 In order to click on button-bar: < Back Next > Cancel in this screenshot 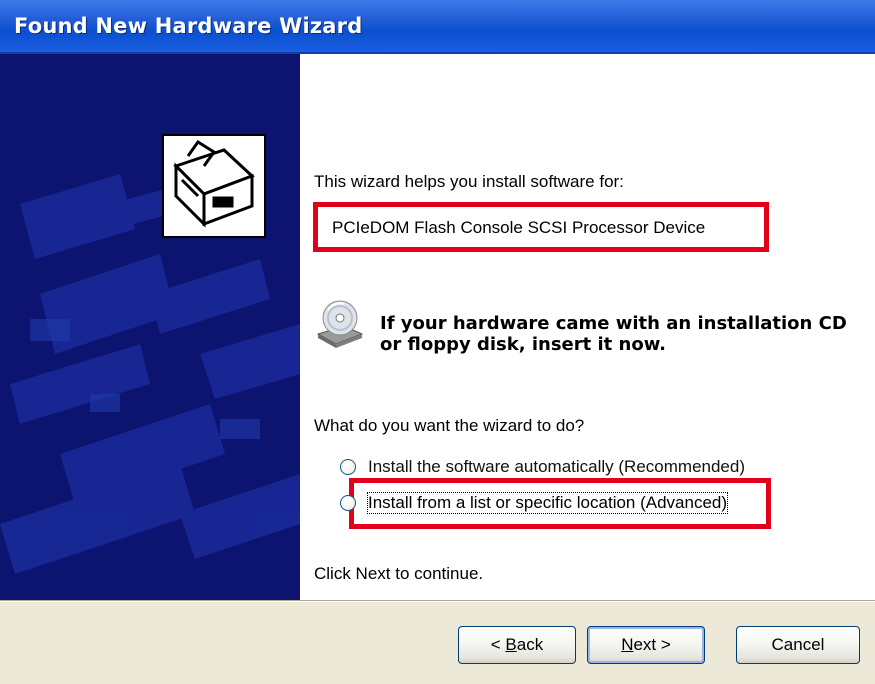, I will do `click(437, 642)`.